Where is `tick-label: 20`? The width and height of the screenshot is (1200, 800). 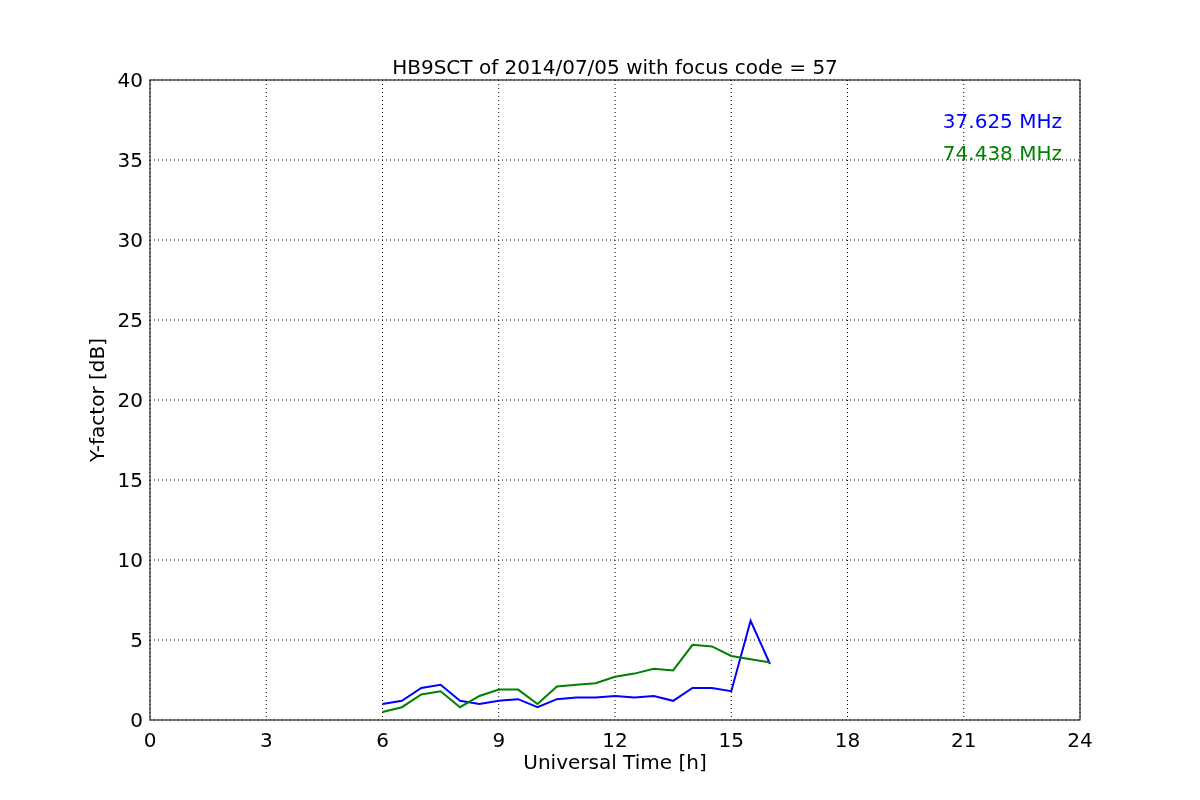
tick-label: 20 is located at coordinates (130, 400).